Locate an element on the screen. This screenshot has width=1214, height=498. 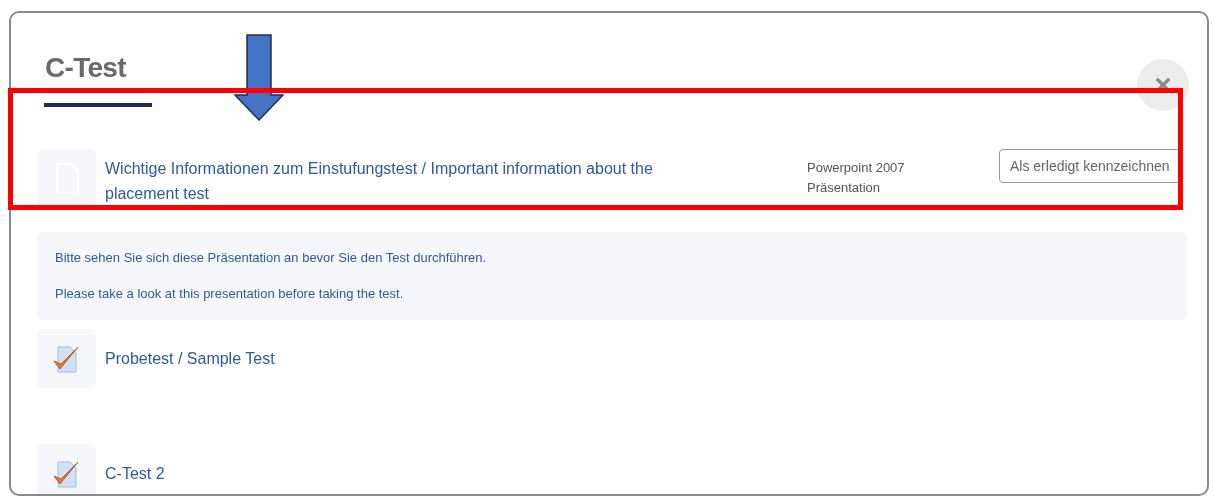
description-text: Bitte sehen Sie sich diese Präsentation an bevor Sie den Test durchführen. is located at coordinates (271, 258).